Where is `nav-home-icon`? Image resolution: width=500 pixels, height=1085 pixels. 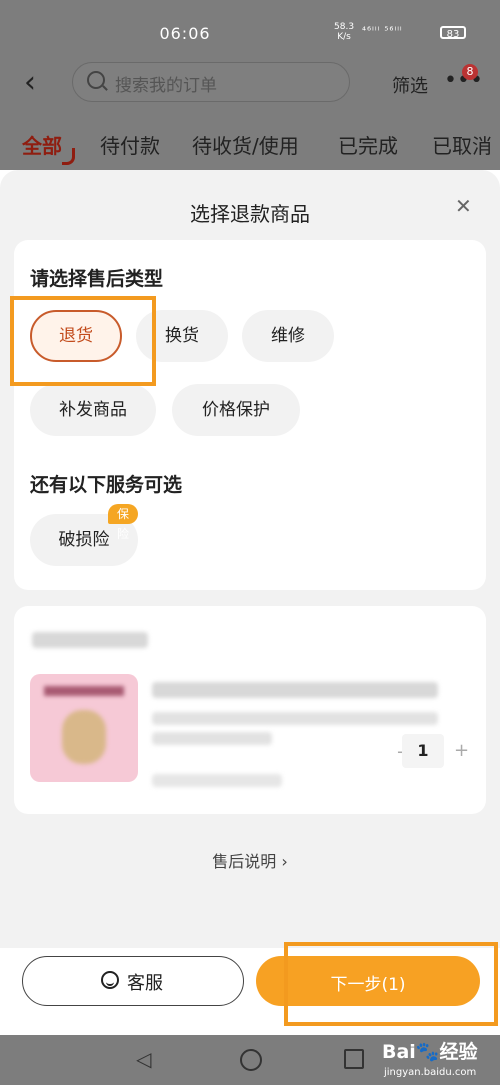
nav-home-icon is located at coordinates (251, 1060).